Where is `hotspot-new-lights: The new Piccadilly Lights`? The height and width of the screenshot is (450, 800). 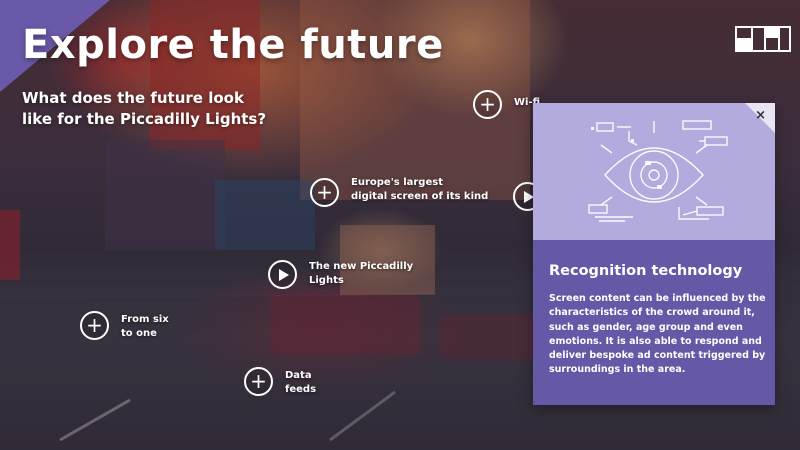 hotspot-new-lights: The new Piccadilly Lights is located at coordinates (340, 274).